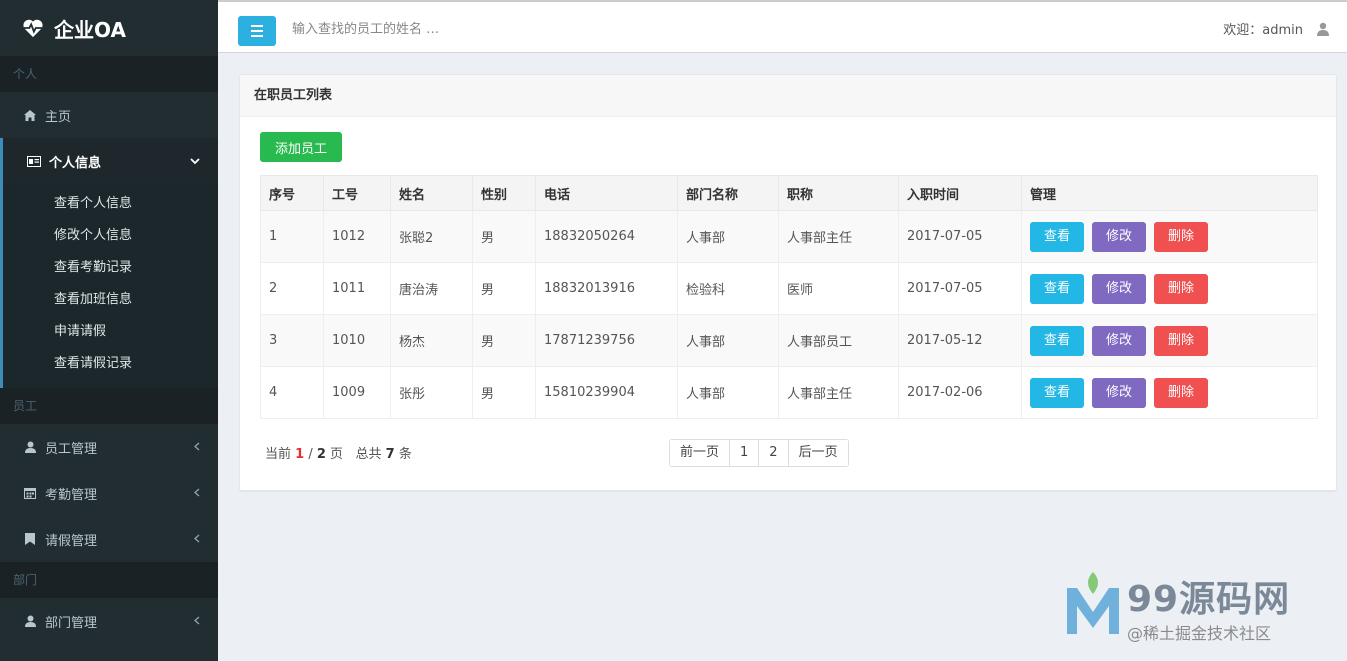  What do you see at coordinates (357, 392) in the screenshot?
I see `cell-emp-id: 1009` at bounding box center [357, 392].